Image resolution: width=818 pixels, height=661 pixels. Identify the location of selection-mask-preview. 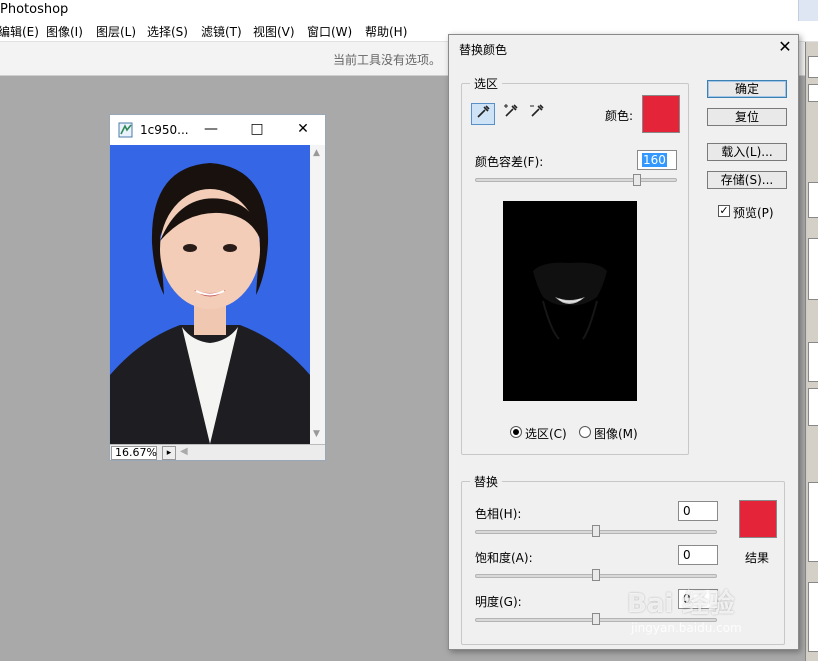
(570, 301).